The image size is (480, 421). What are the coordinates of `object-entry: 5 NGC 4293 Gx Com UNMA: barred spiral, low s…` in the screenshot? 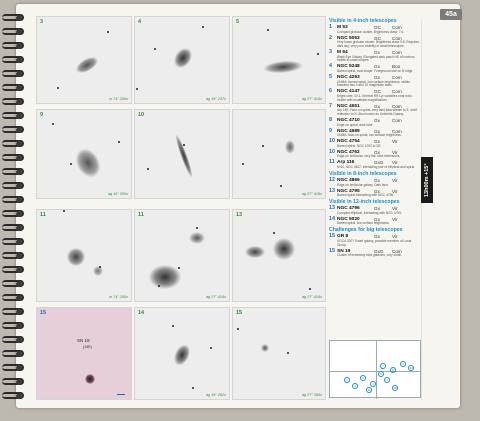 It's located at (375, 81).